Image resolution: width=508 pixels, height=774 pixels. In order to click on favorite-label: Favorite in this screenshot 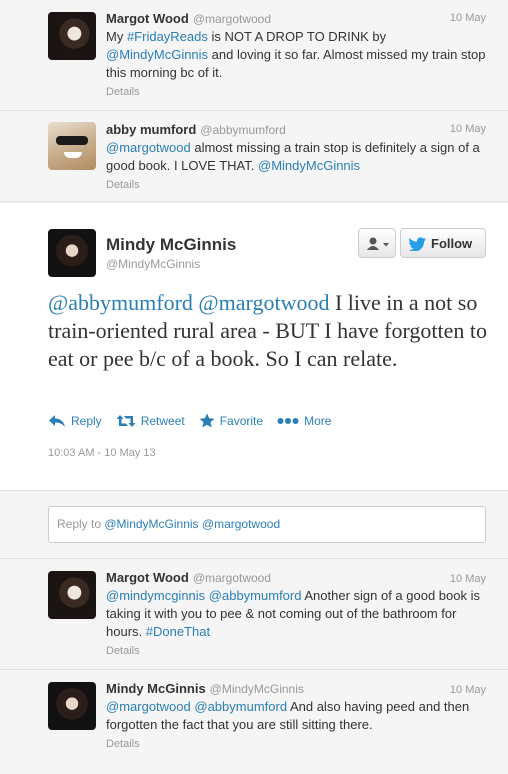, I will do `click(241, 420)`.